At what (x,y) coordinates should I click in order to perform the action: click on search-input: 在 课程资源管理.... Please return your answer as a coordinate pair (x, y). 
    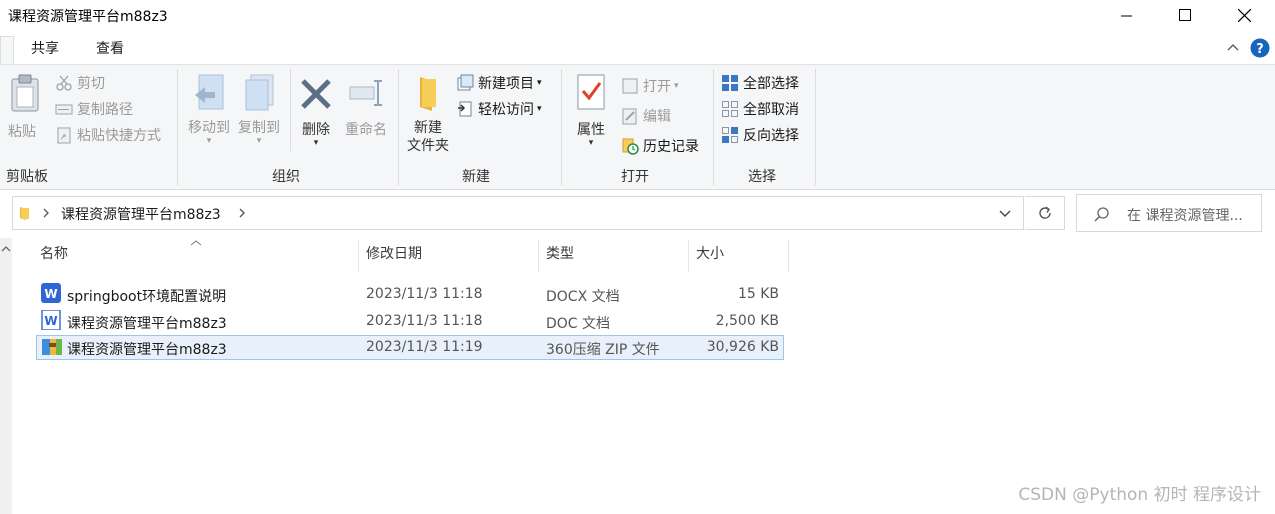
    Looking at the image, I should click on (1169, 213).